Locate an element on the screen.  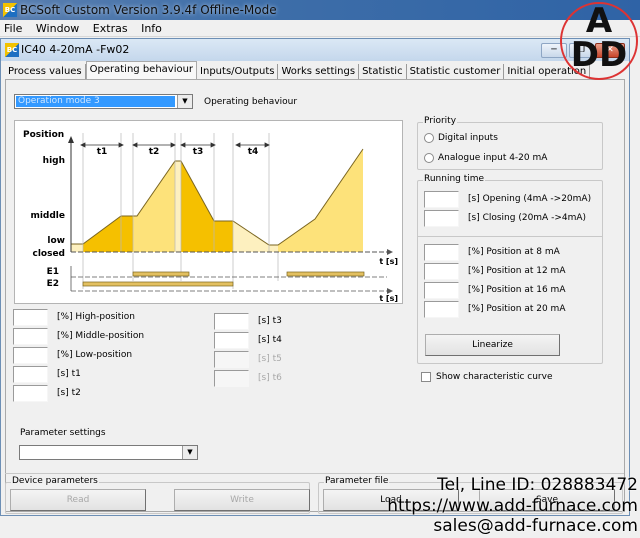
menu-window: Window is located at coordinates (57, 28).